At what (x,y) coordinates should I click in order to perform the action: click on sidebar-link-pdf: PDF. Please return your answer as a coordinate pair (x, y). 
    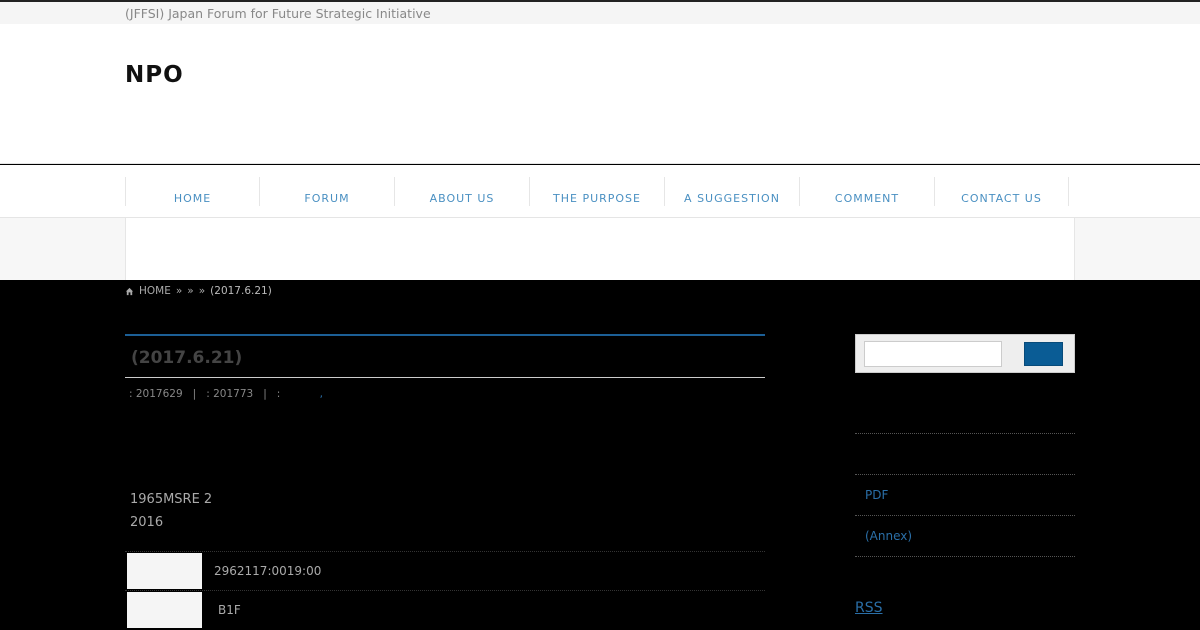
    Looking at the image, I should click on (876, 495).